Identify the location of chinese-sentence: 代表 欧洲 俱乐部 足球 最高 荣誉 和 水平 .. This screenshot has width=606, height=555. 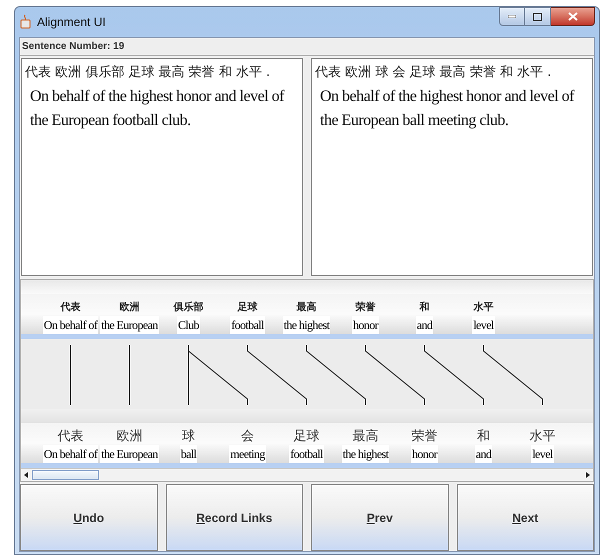
(148, 73).